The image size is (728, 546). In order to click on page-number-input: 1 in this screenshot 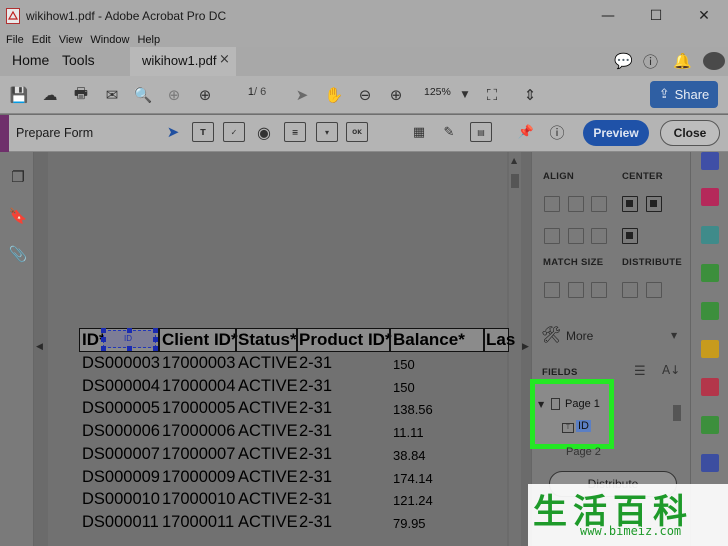, I will do `click(241, 95)`.